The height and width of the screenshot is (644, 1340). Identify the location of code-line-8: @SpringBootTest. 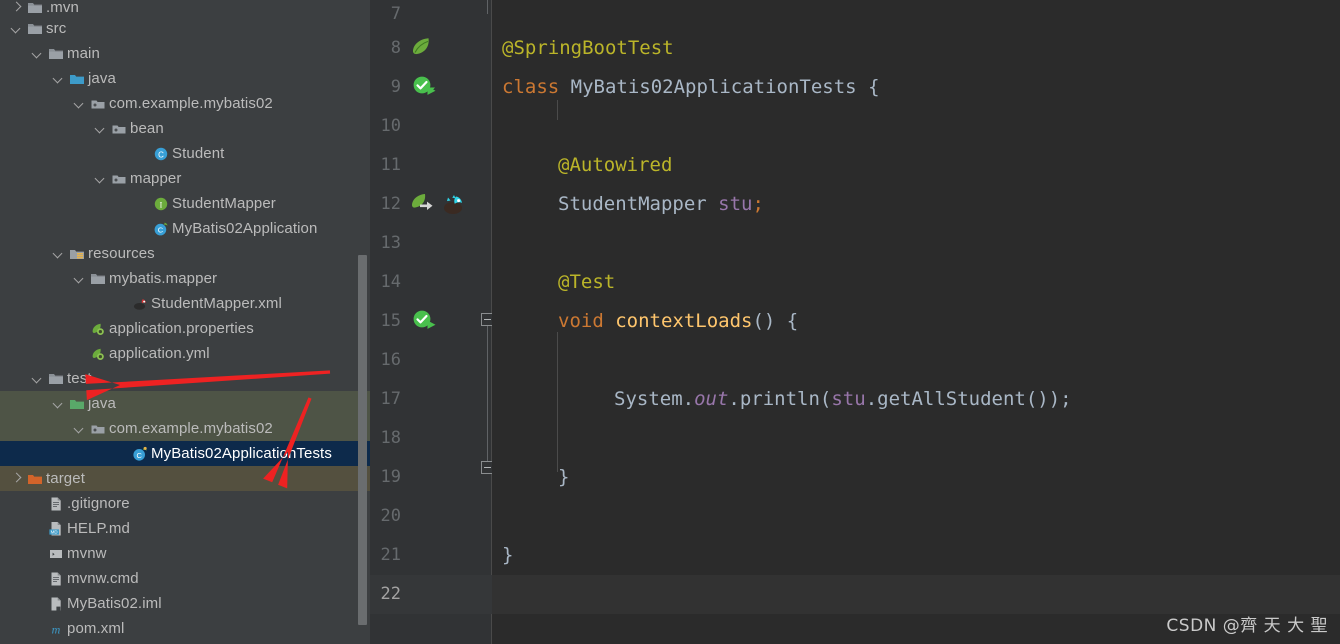
(588, 48).